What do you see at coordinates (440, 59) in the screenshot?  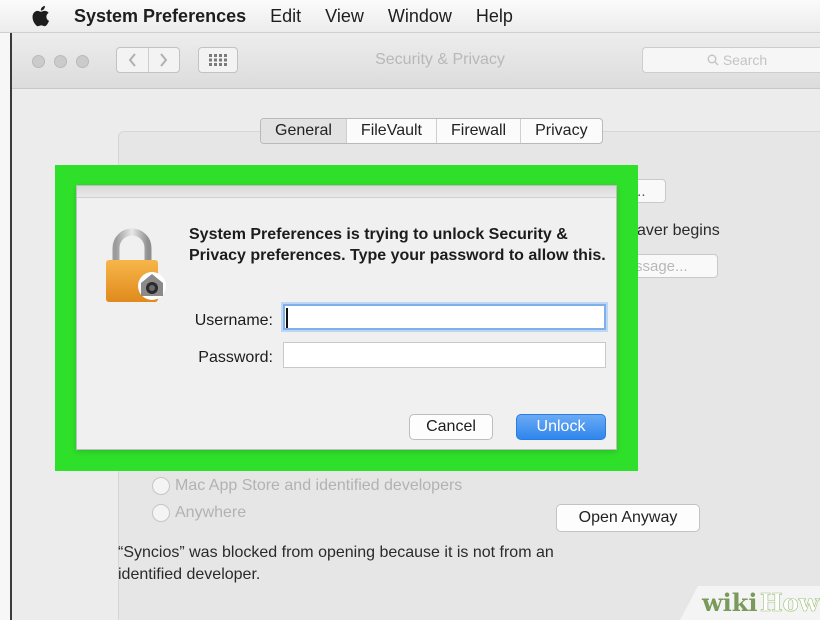 I see `window-title: Security & Privacy` at bounding box center [440, 59].